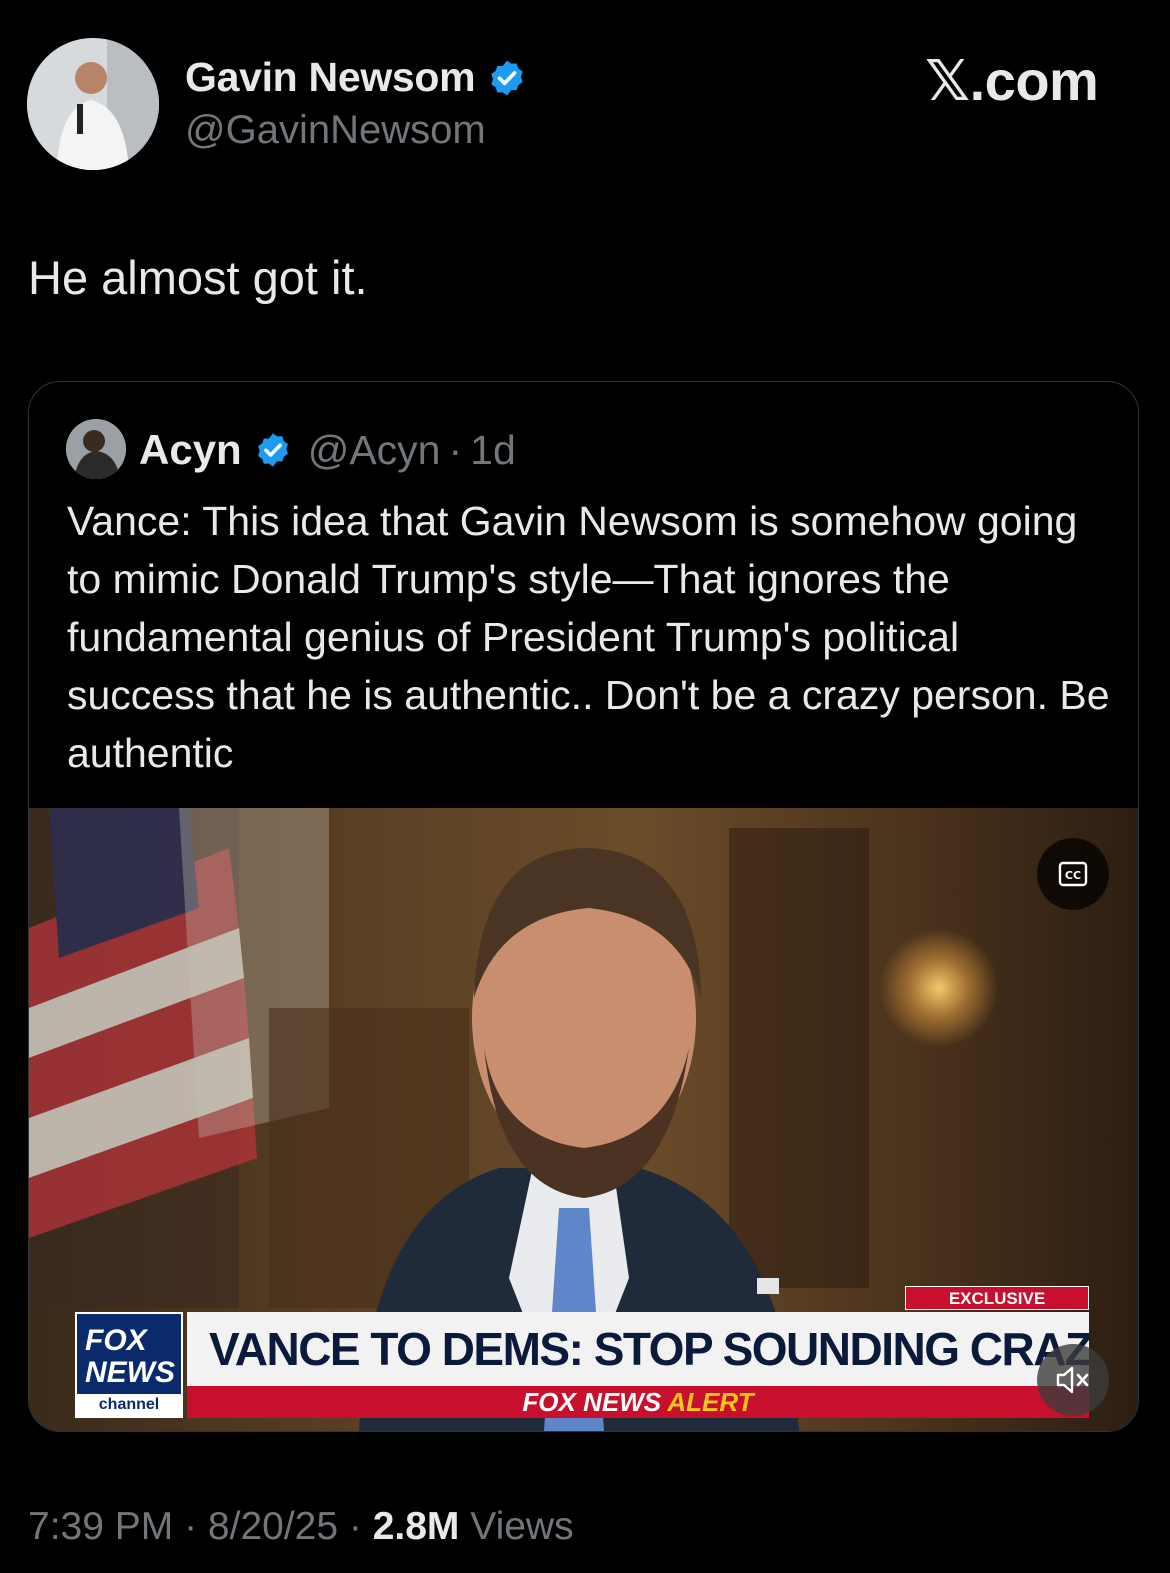 This screenshot has height=1573, width=1170. I want to click on background-lamp, so click(939, 988).